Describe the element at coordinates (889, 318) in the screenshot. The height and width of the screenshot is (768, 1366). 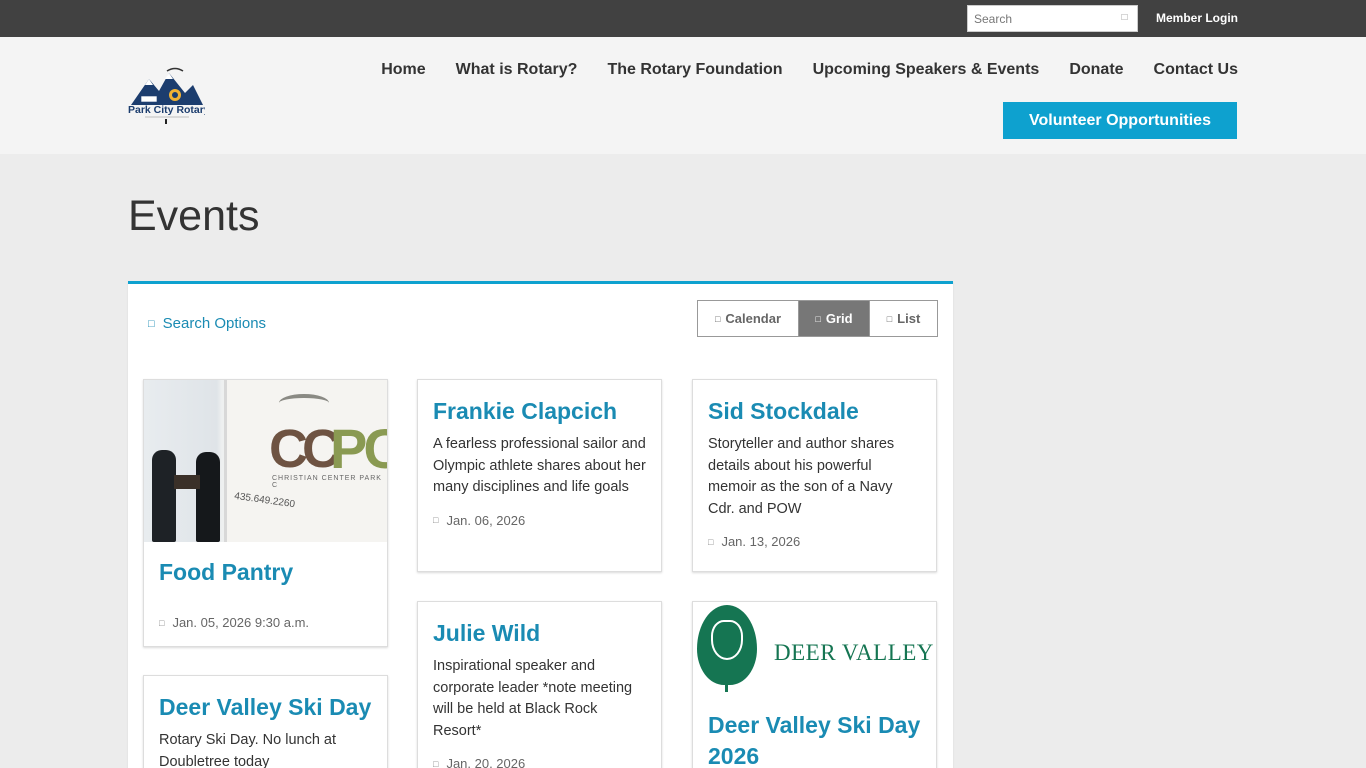
I see `list-icon: □` at that location.